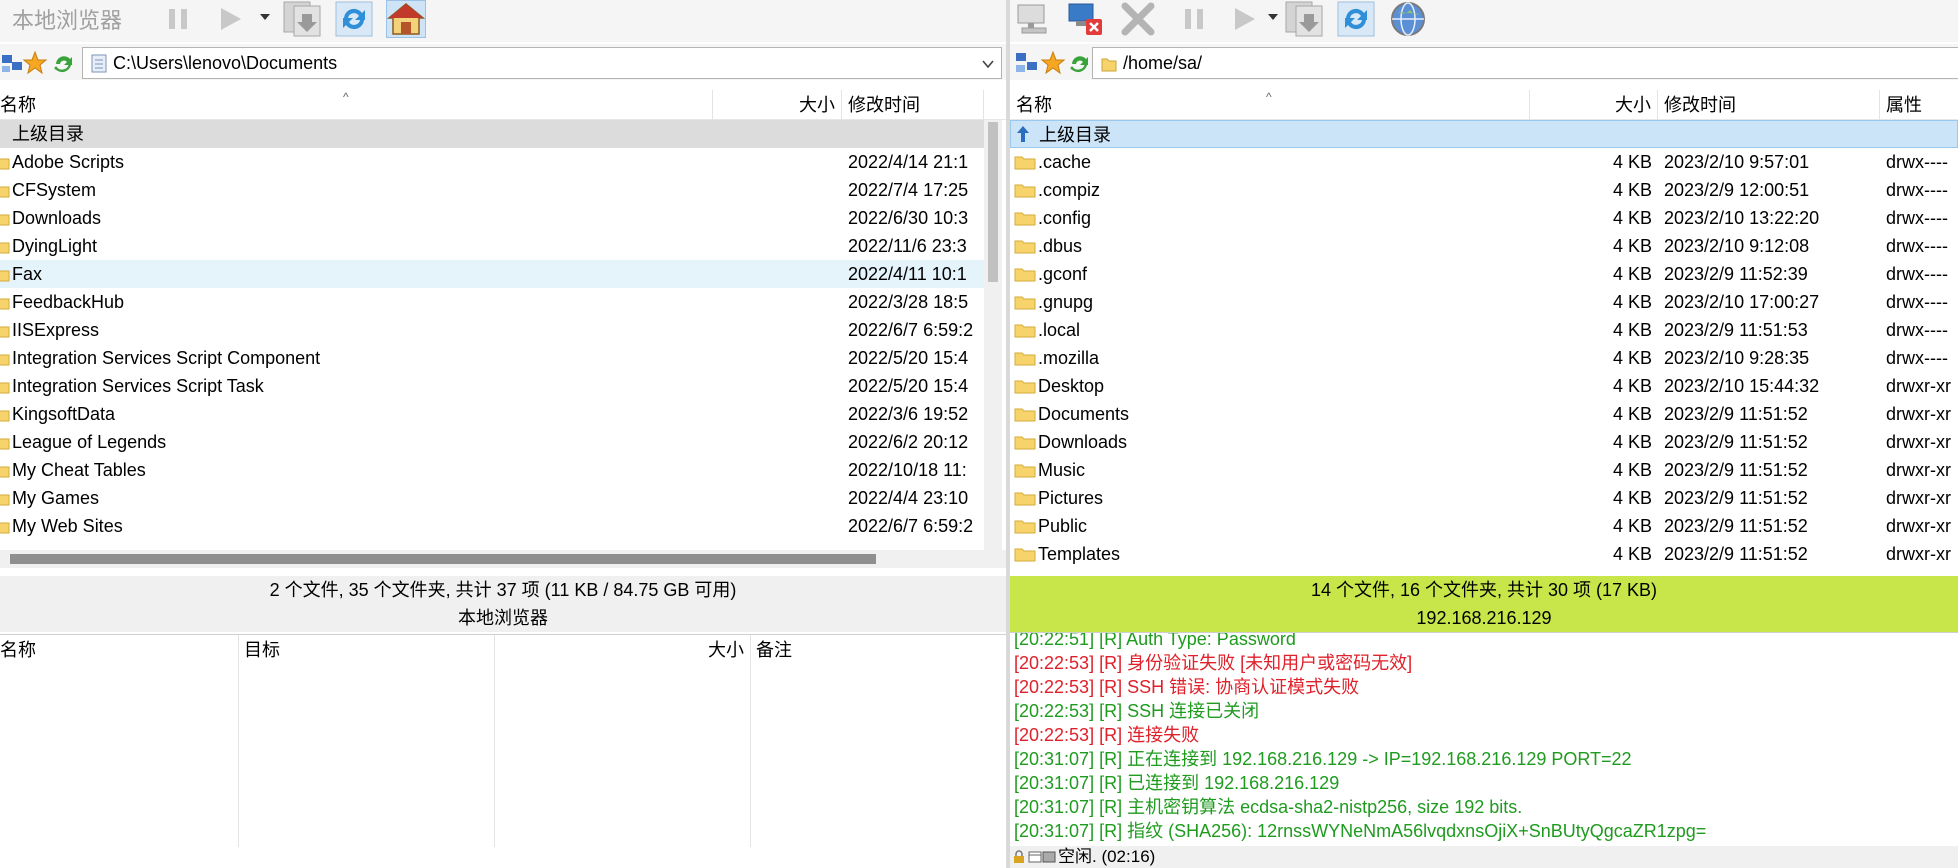 The height and width of the screenshot is (868, 1958). What do you see at coordinates (492, 190) in the screenshot?
I see `table-row: CFSystem 2022/7/4 17:25` at bounding box center [492, 190].